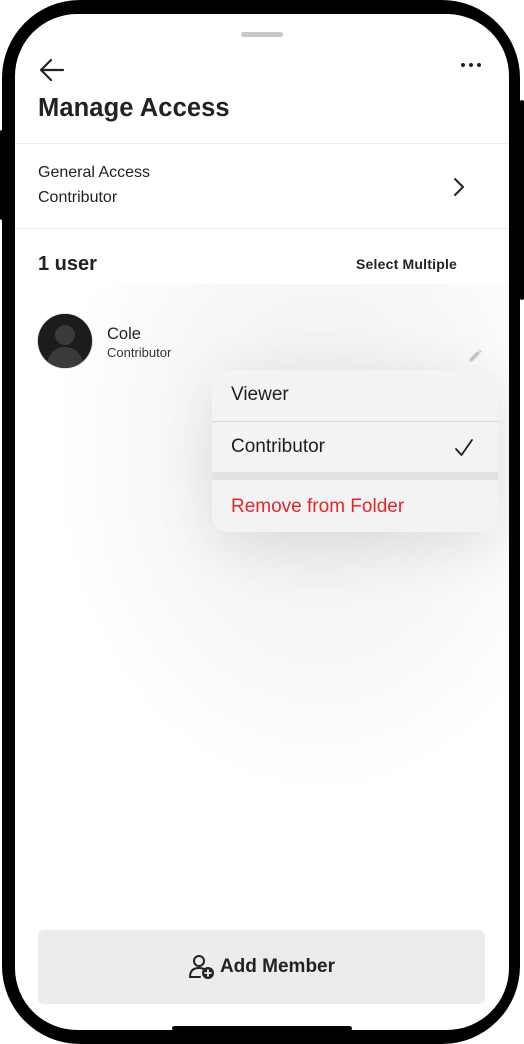 The height and width of the screenshot is (1044, 524). What do you see at coordinates (262, 186) in the screenshot?
I see `general-access-row: General Access Contributor` at bounding box center [262, 186].